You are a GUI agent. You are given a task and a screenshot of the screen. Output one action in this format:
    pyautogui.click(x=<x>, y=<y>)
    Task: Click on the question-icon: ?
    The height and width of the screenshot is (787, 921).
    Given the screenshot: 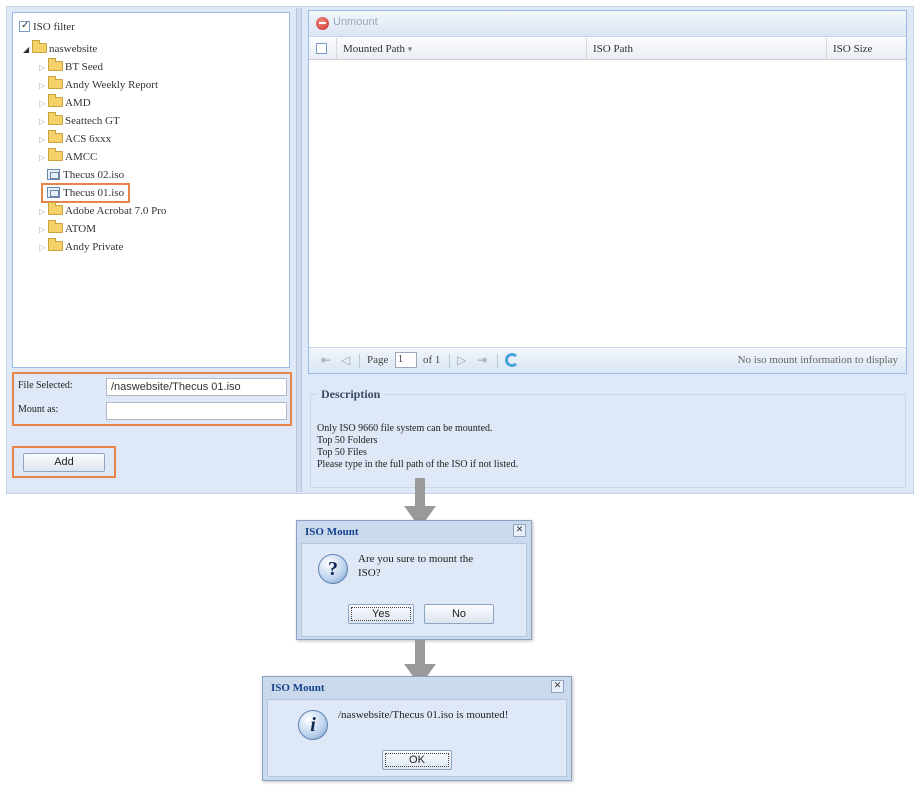 What is the action you would take?
    pyautogui.click(x=333, y=569)
    